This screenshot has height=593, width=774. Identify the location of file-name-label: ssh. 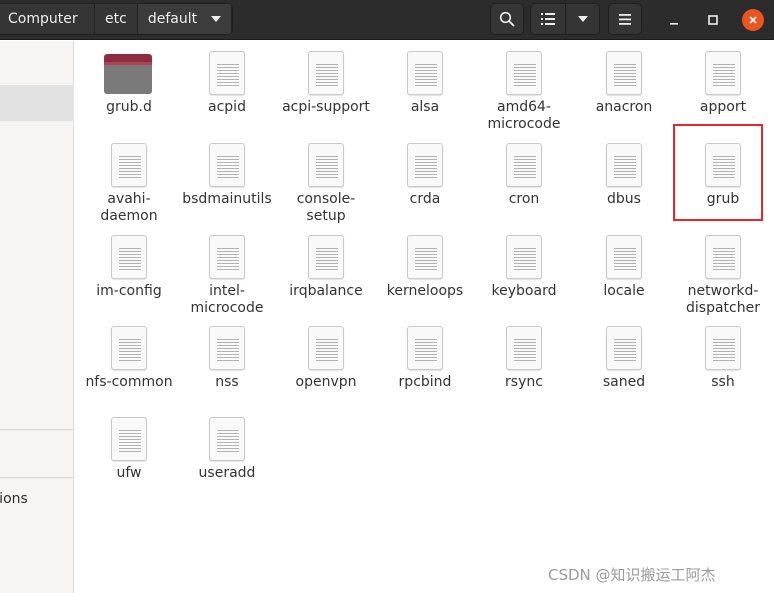
(723, 382).